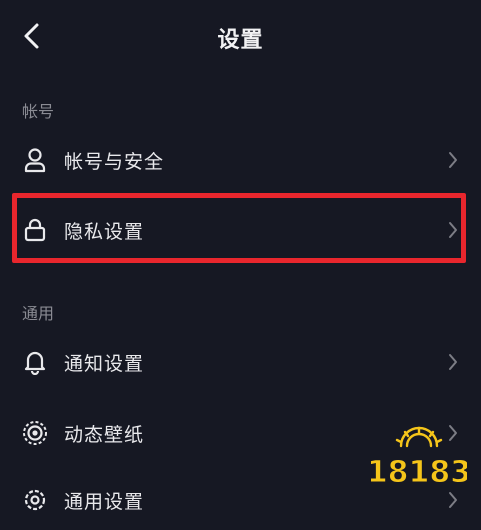 The image size is (481, 530). Describe the element at coordinates (104, 434) in the screenshot. I see `row-label: 动态壁纸` at that location.